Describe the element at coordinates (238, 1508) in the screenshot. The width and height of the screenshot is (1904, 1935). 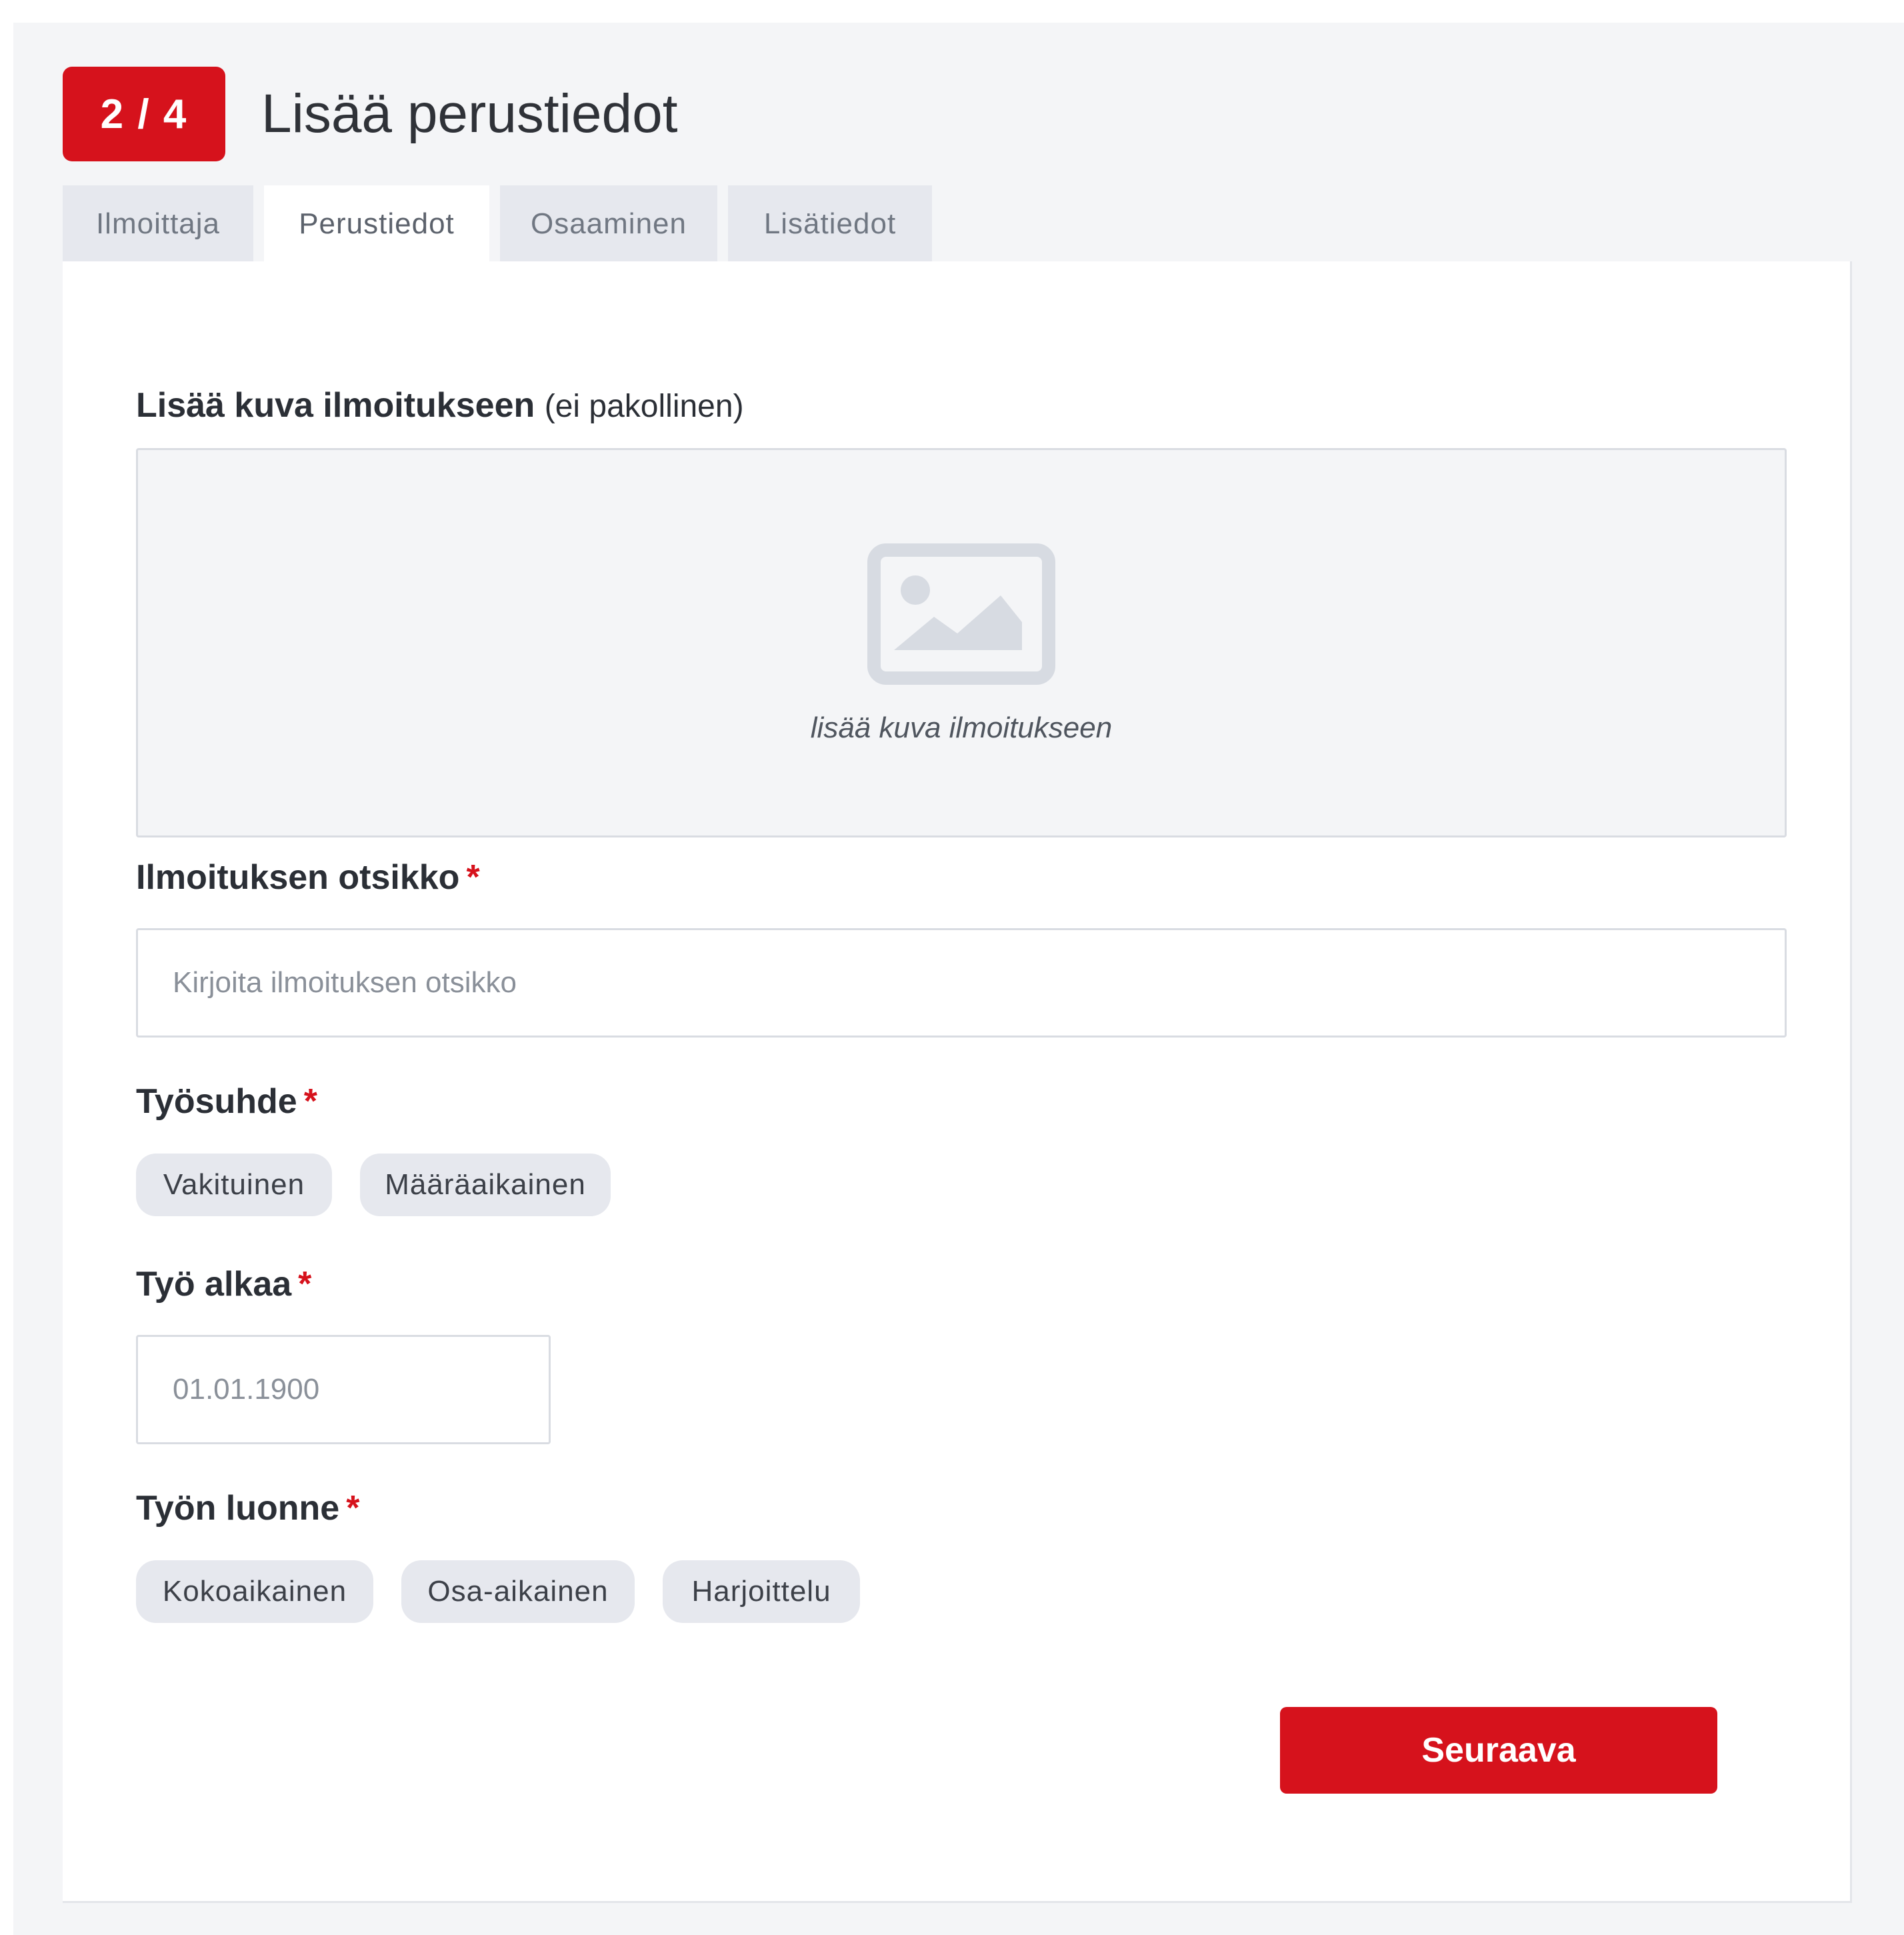
I see `nature-label-text: Työn luonne` at that location.